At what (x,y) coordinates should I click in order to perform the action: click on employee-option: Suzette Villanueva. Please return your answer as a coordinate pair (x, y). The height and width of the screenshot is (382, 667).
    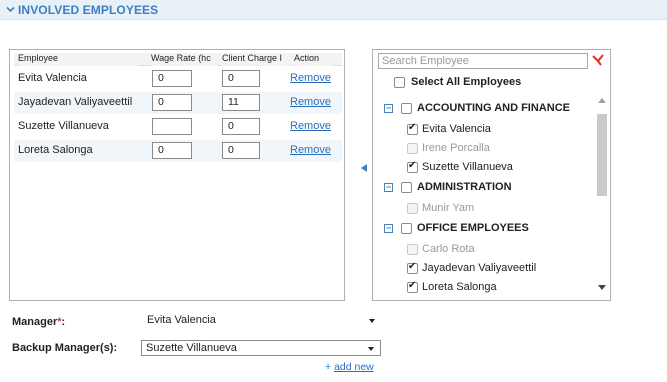
    Looking at the image, I should click on (467, 167).